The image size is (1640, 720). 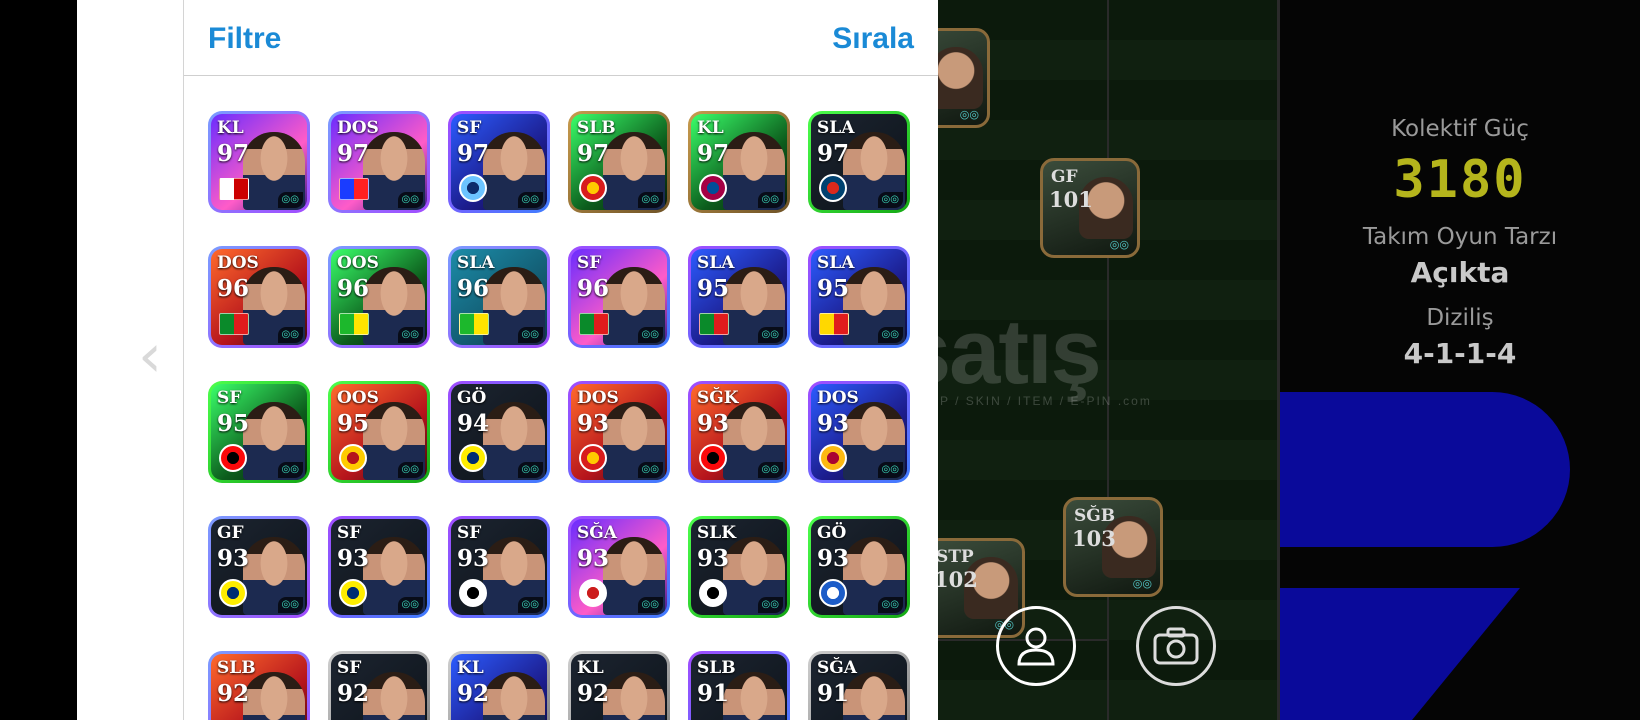 I want to click on player-card: SF 95 ◎◎, so click(x=259, y=432).